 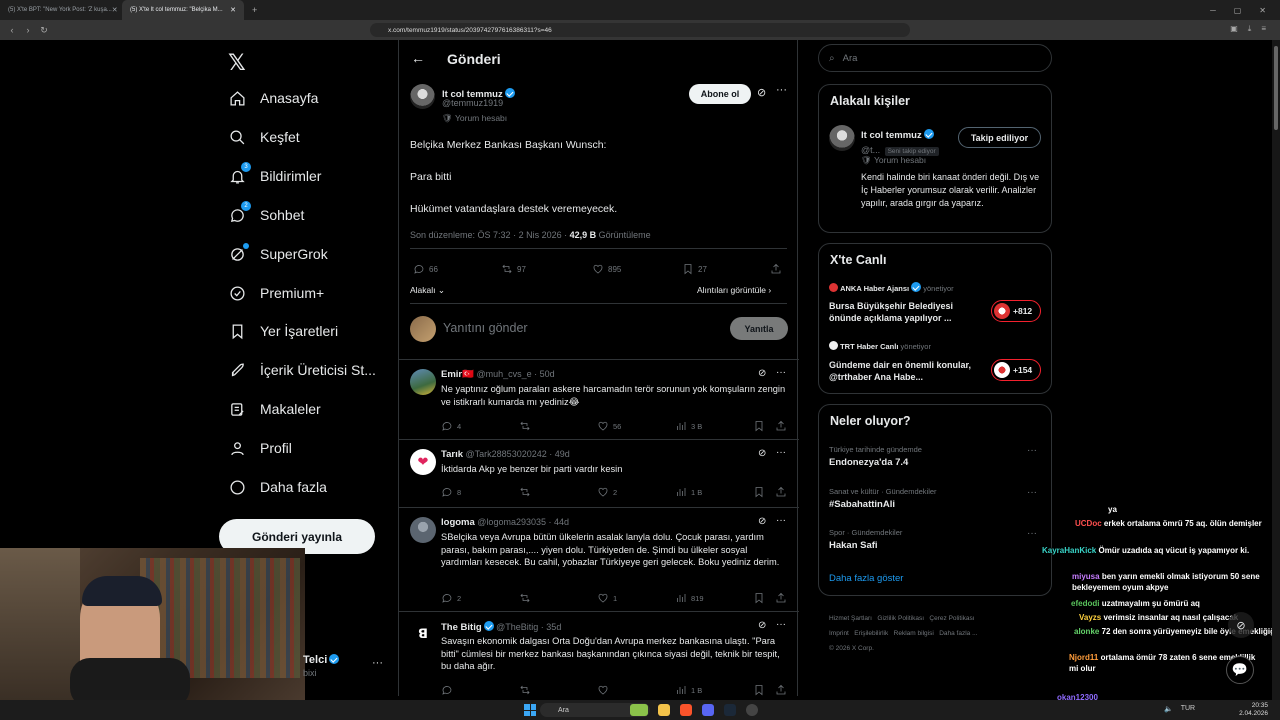 I want to click on like-button, so click(x=603, y=690).